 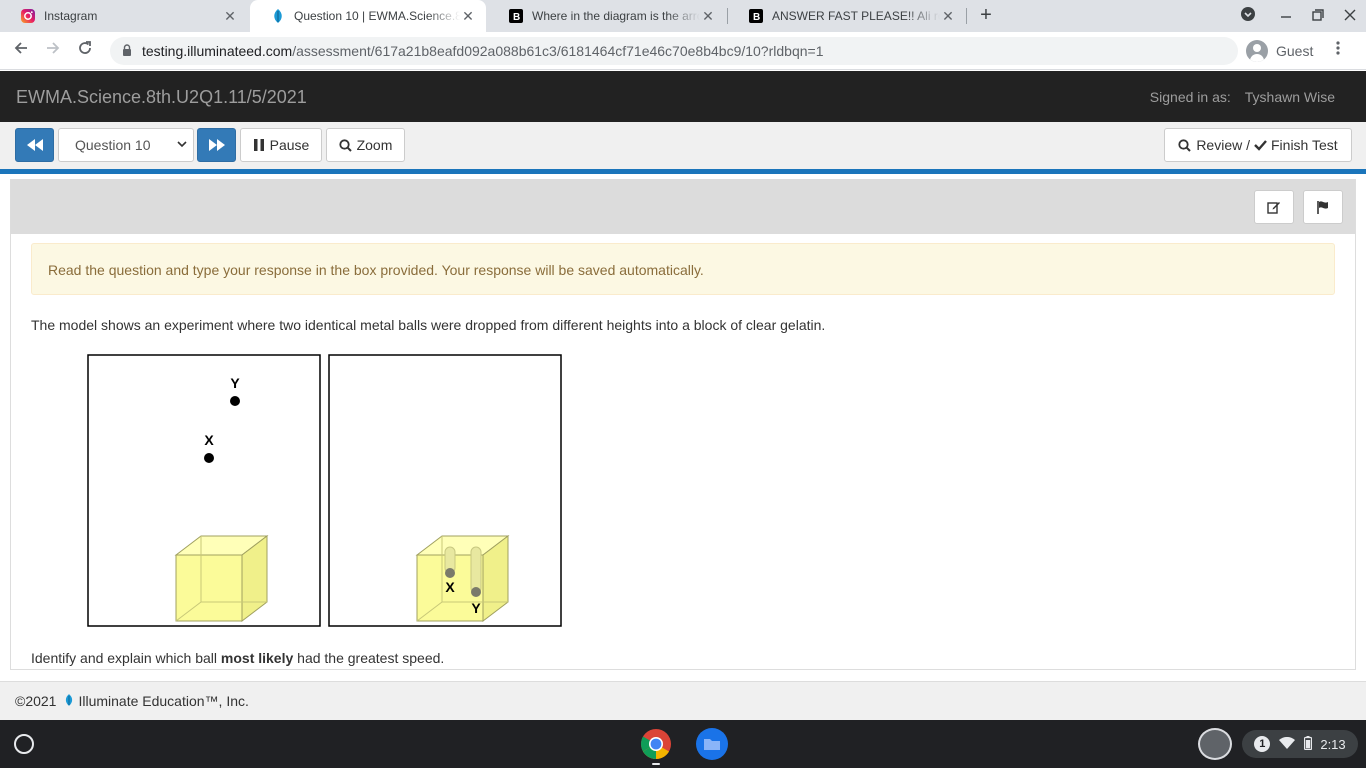 What do you see at coordinates (325, 494) in the screenshot?
I see `experiment-model-figure: Y X X Y` at bounding box center [325, 494].